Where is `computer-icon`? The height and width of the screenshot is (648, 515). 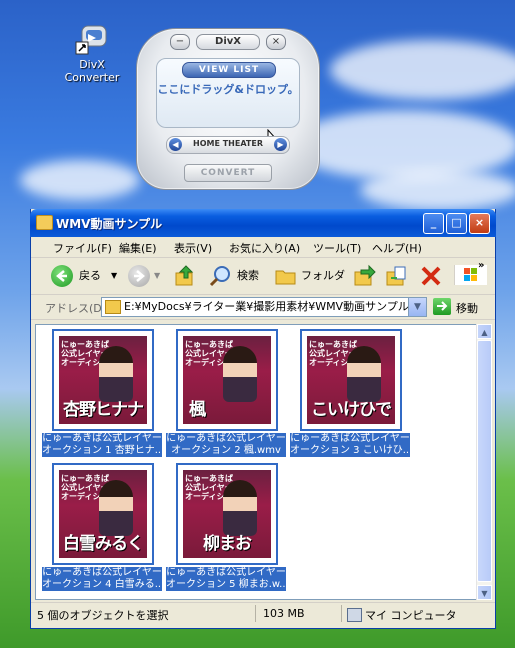 computer-icon is located at coordinates (354, 615).